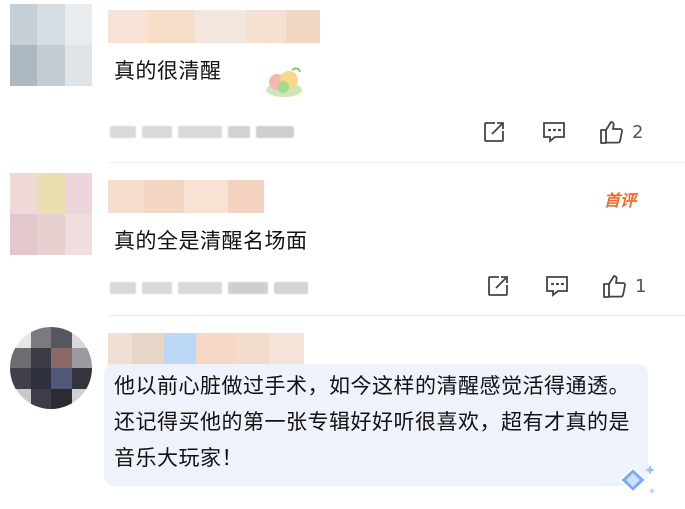 The width and height of the screenshot is (685, 509). What do you see at coordinates (211, 241) in the screenshot?
I see `comment-text: 真的全是清醒名场面` at bounding box center [211, 241].